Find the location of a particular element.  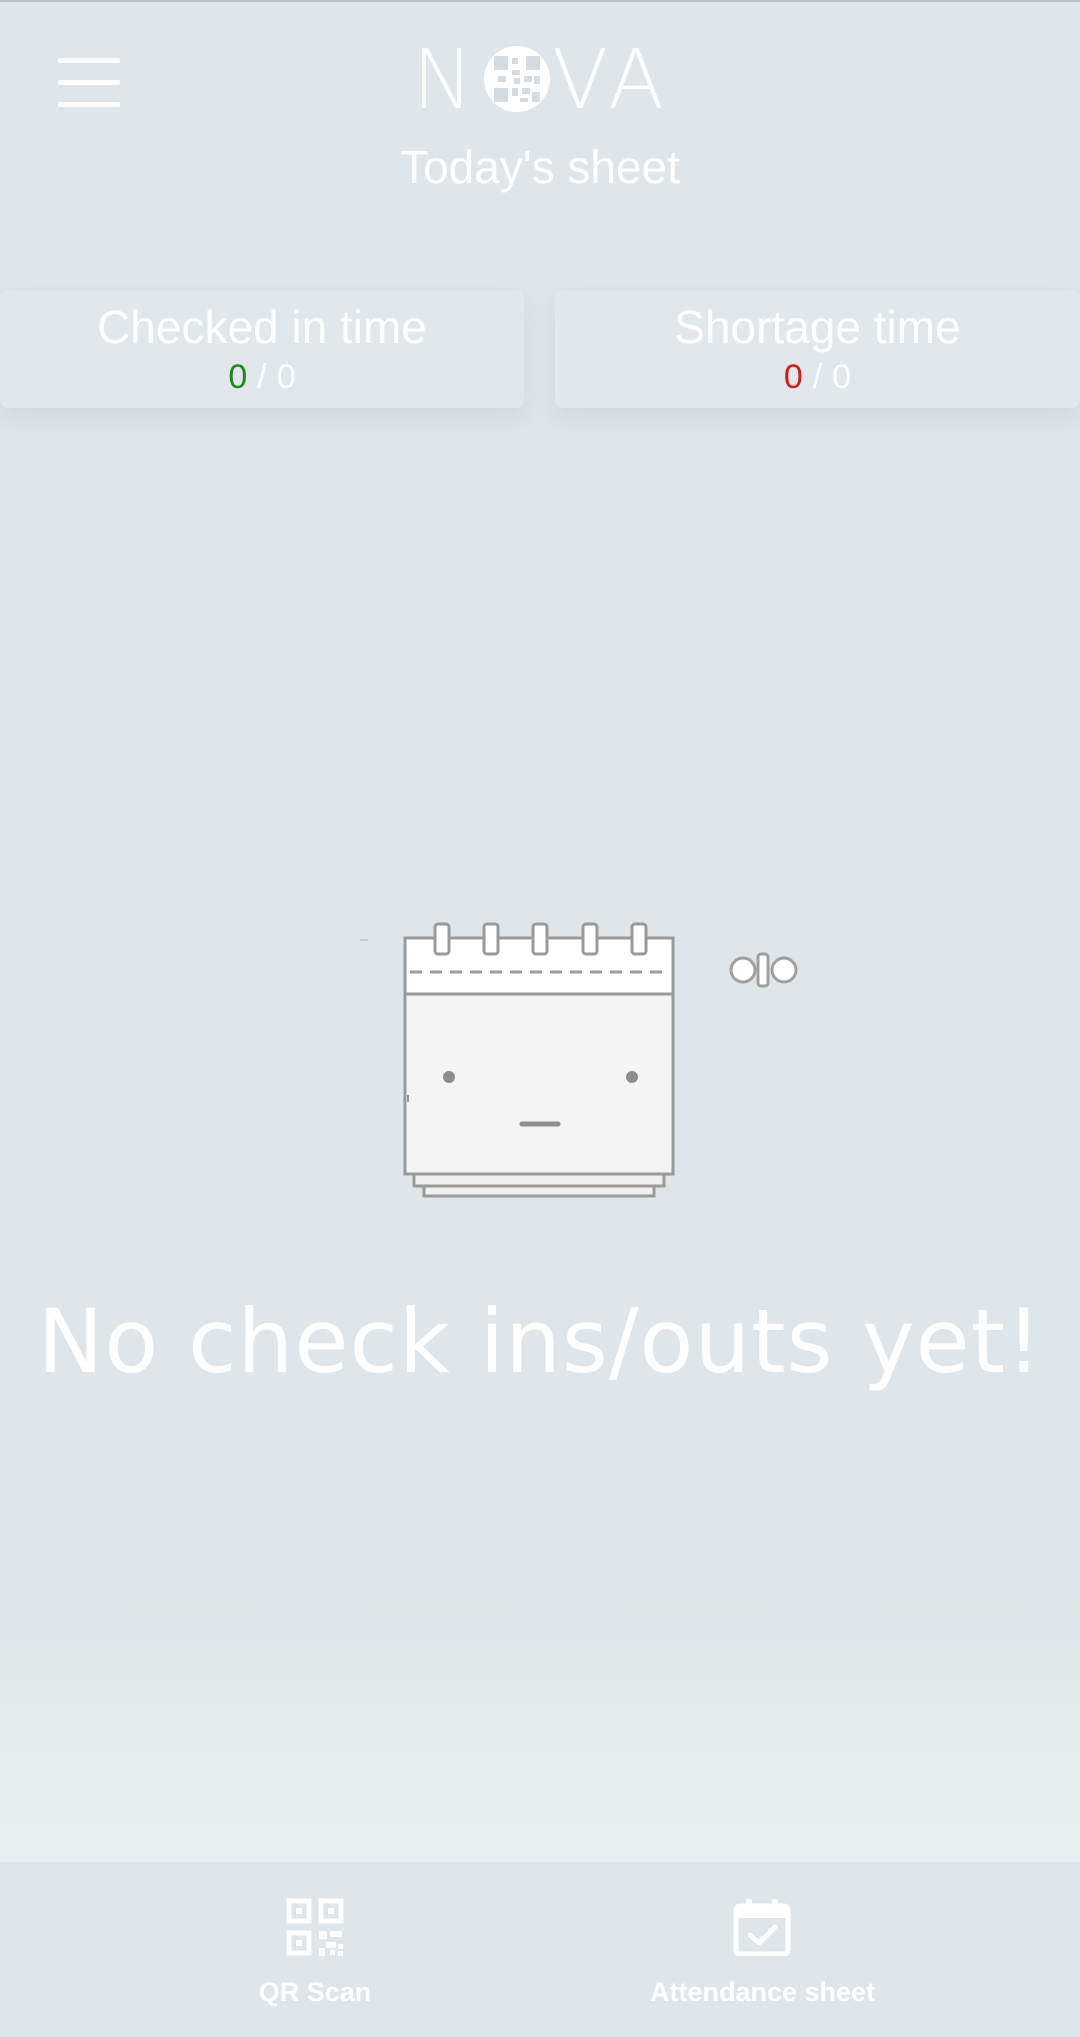

nav-qr-scan-label: QR Scan is located at coordinates (315, 1992).